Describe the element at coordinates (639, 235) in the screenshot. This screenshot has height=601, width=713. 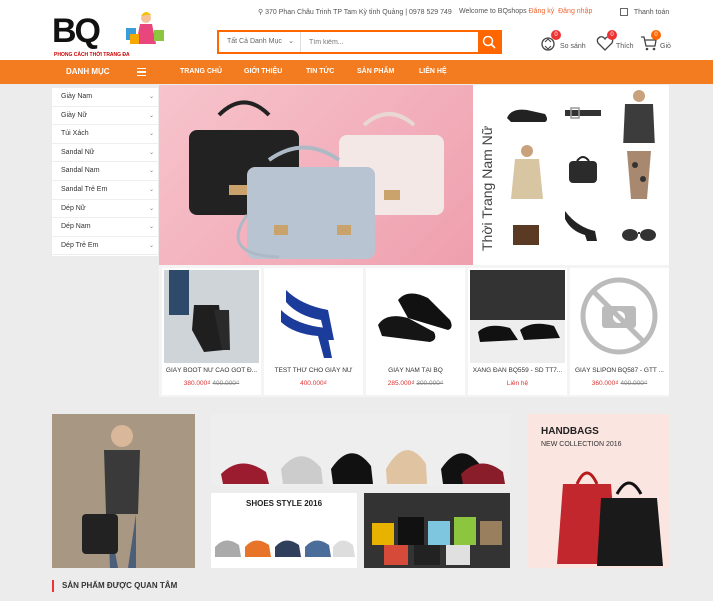
I see `sunglasses-image` at that location.